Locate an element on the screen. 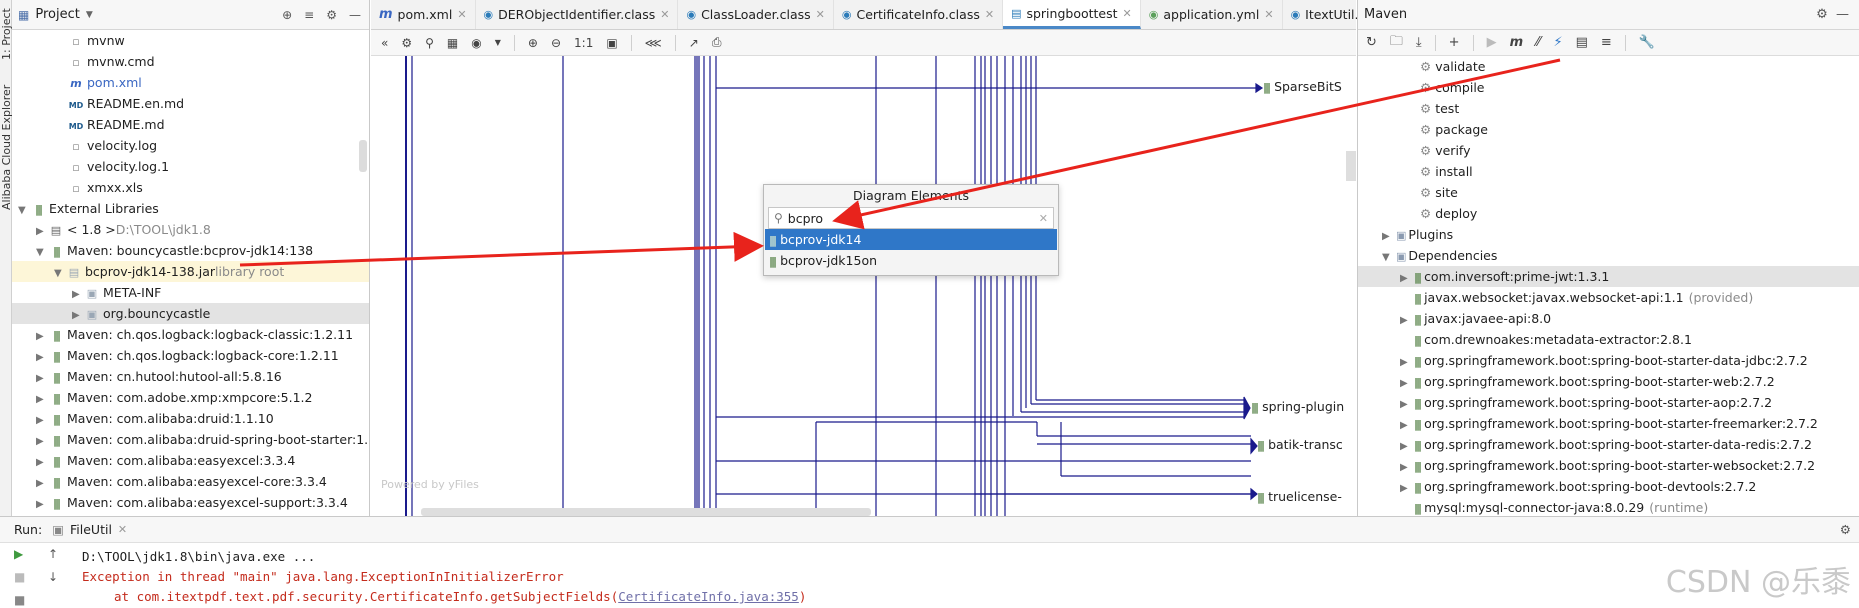 The height and width of the screenshot is (608, 1859). editor-tab: ◉ CertificateInfo.class ✕ is located at coordinates (919, 14).